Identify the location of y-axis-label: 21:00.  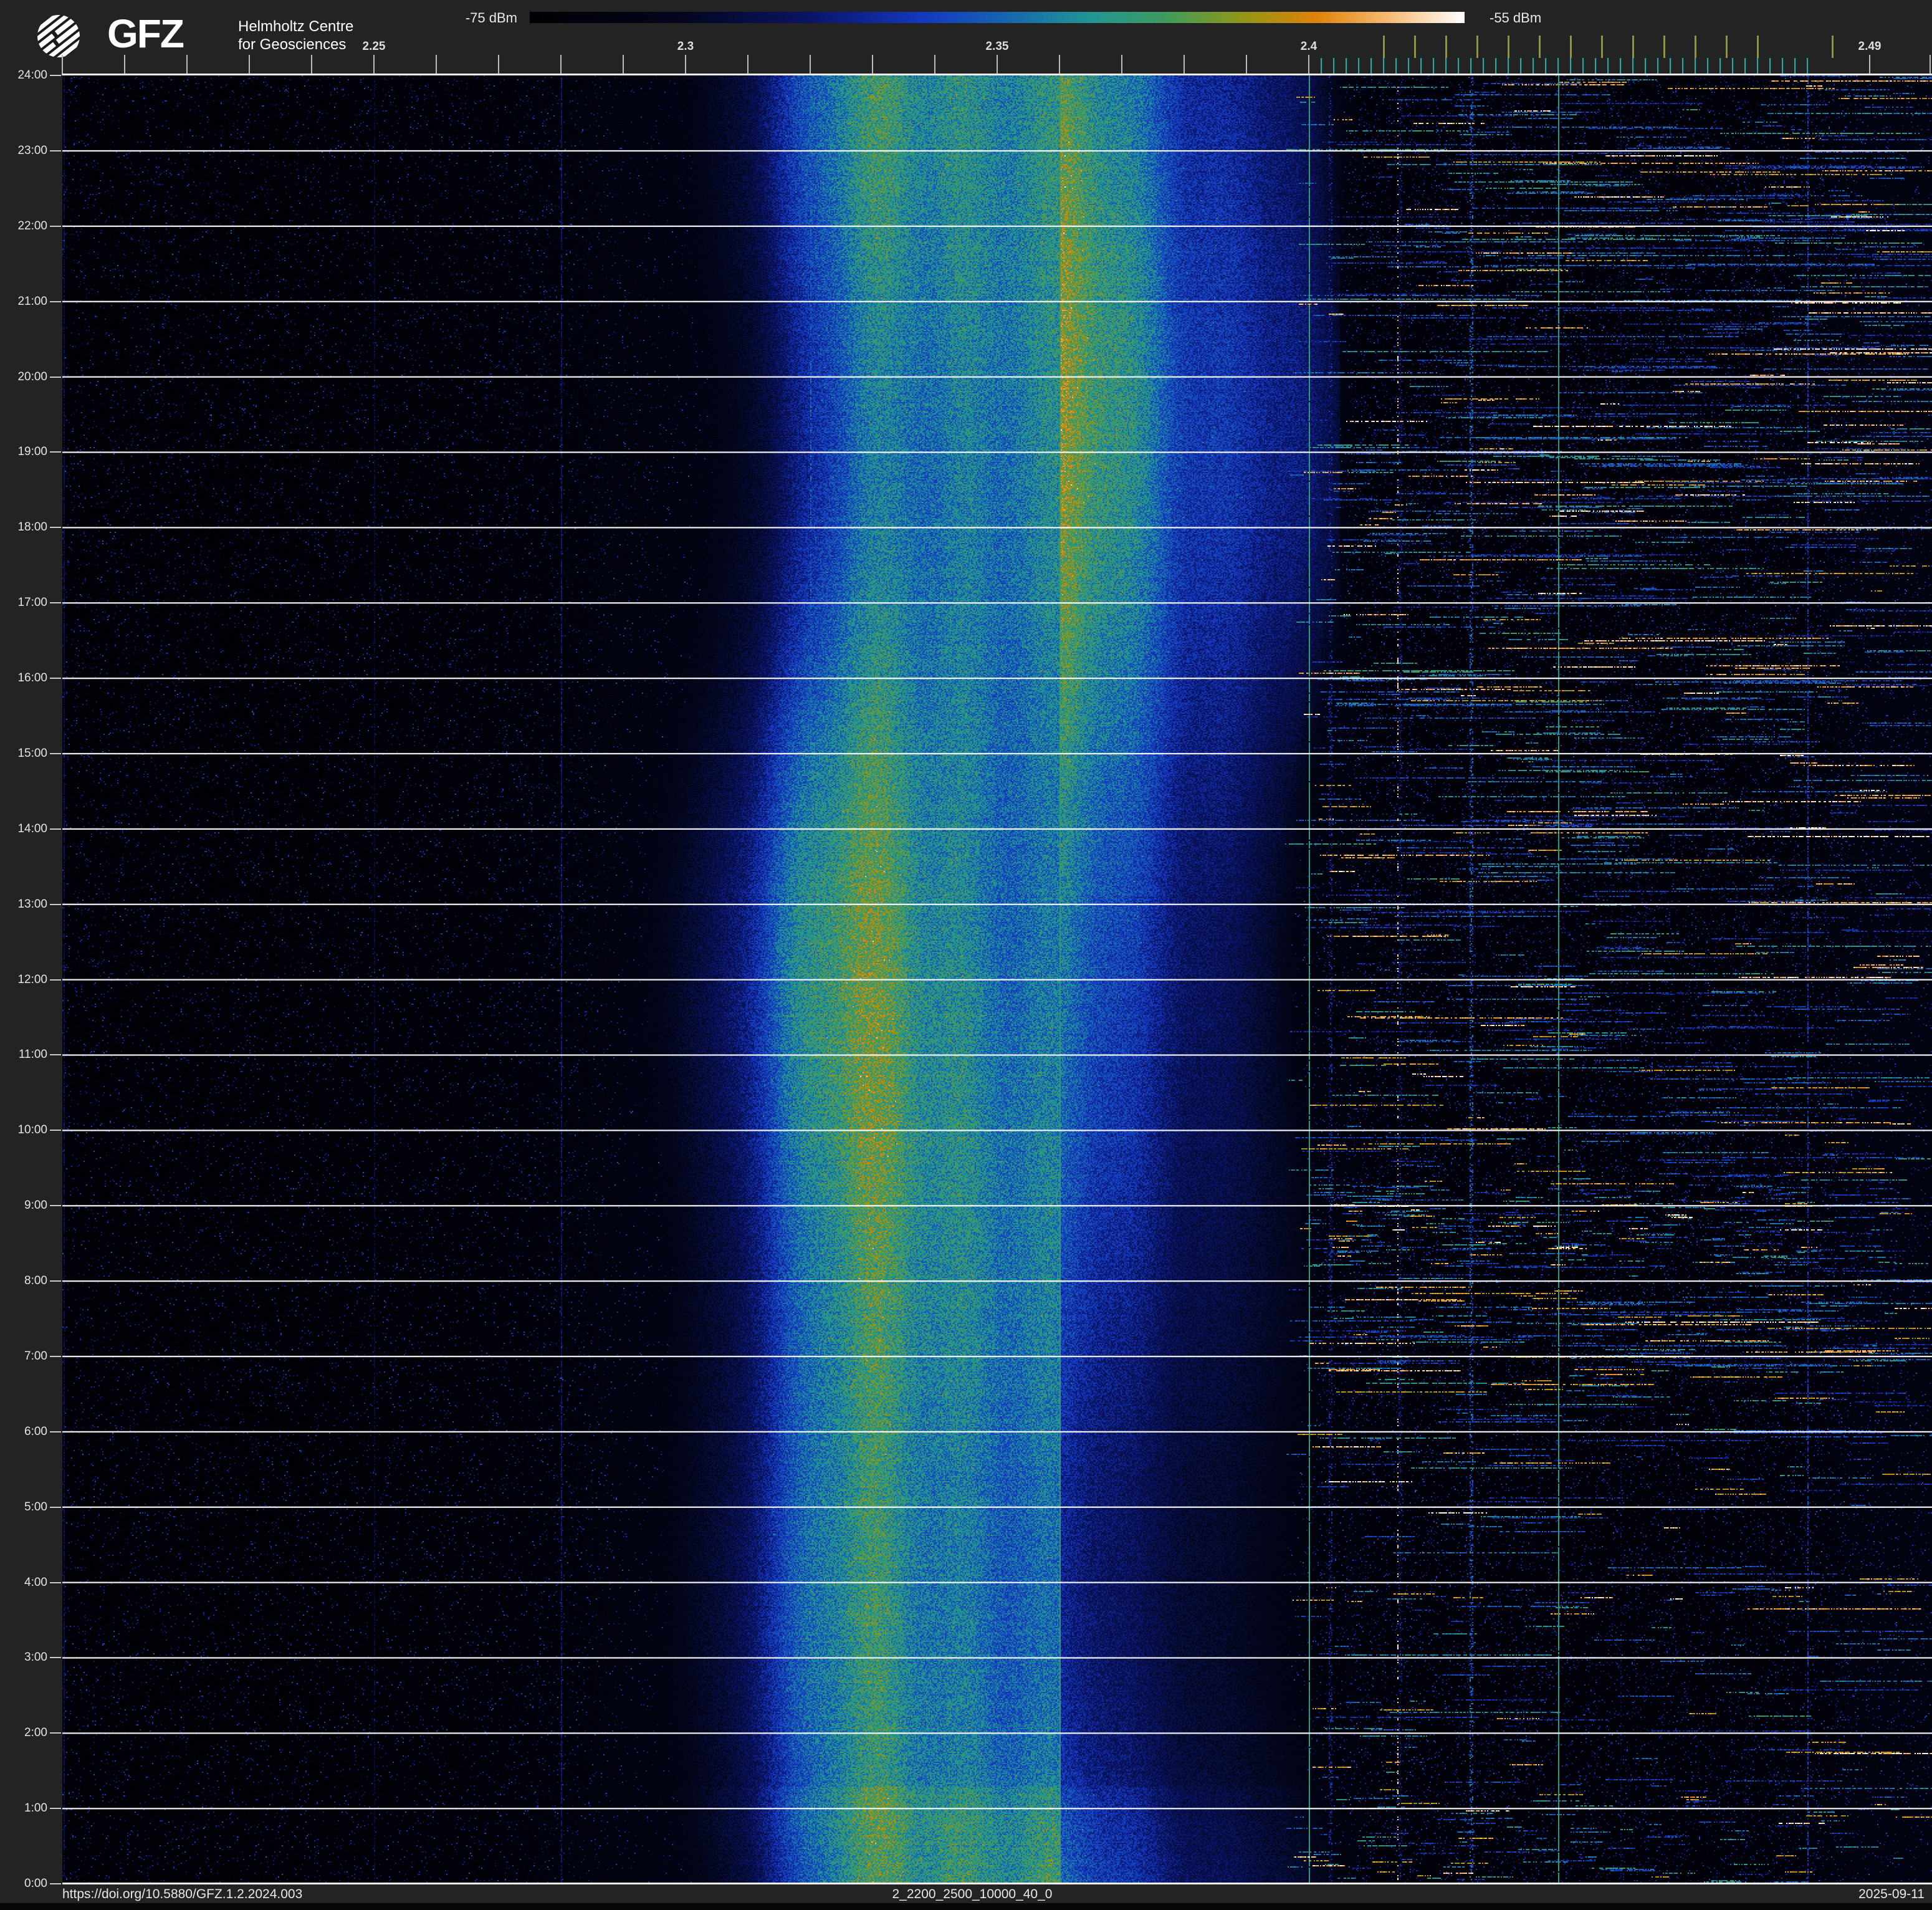
(32, 301).